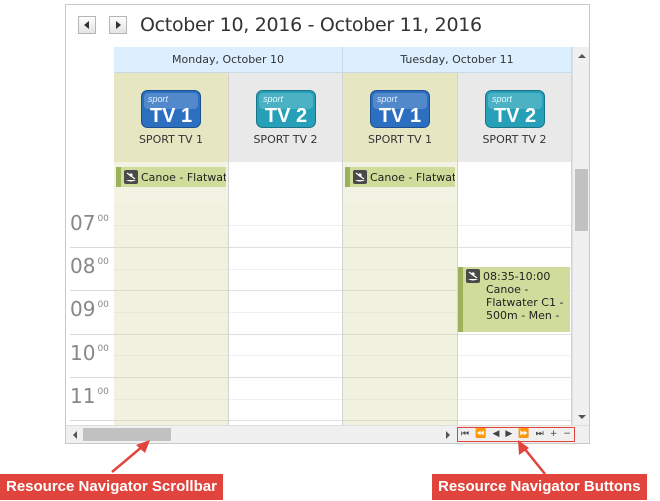 This screenshot has height=501, width=660. I want to click on day-header-monday: Monday, October 10, so click(228, 60).